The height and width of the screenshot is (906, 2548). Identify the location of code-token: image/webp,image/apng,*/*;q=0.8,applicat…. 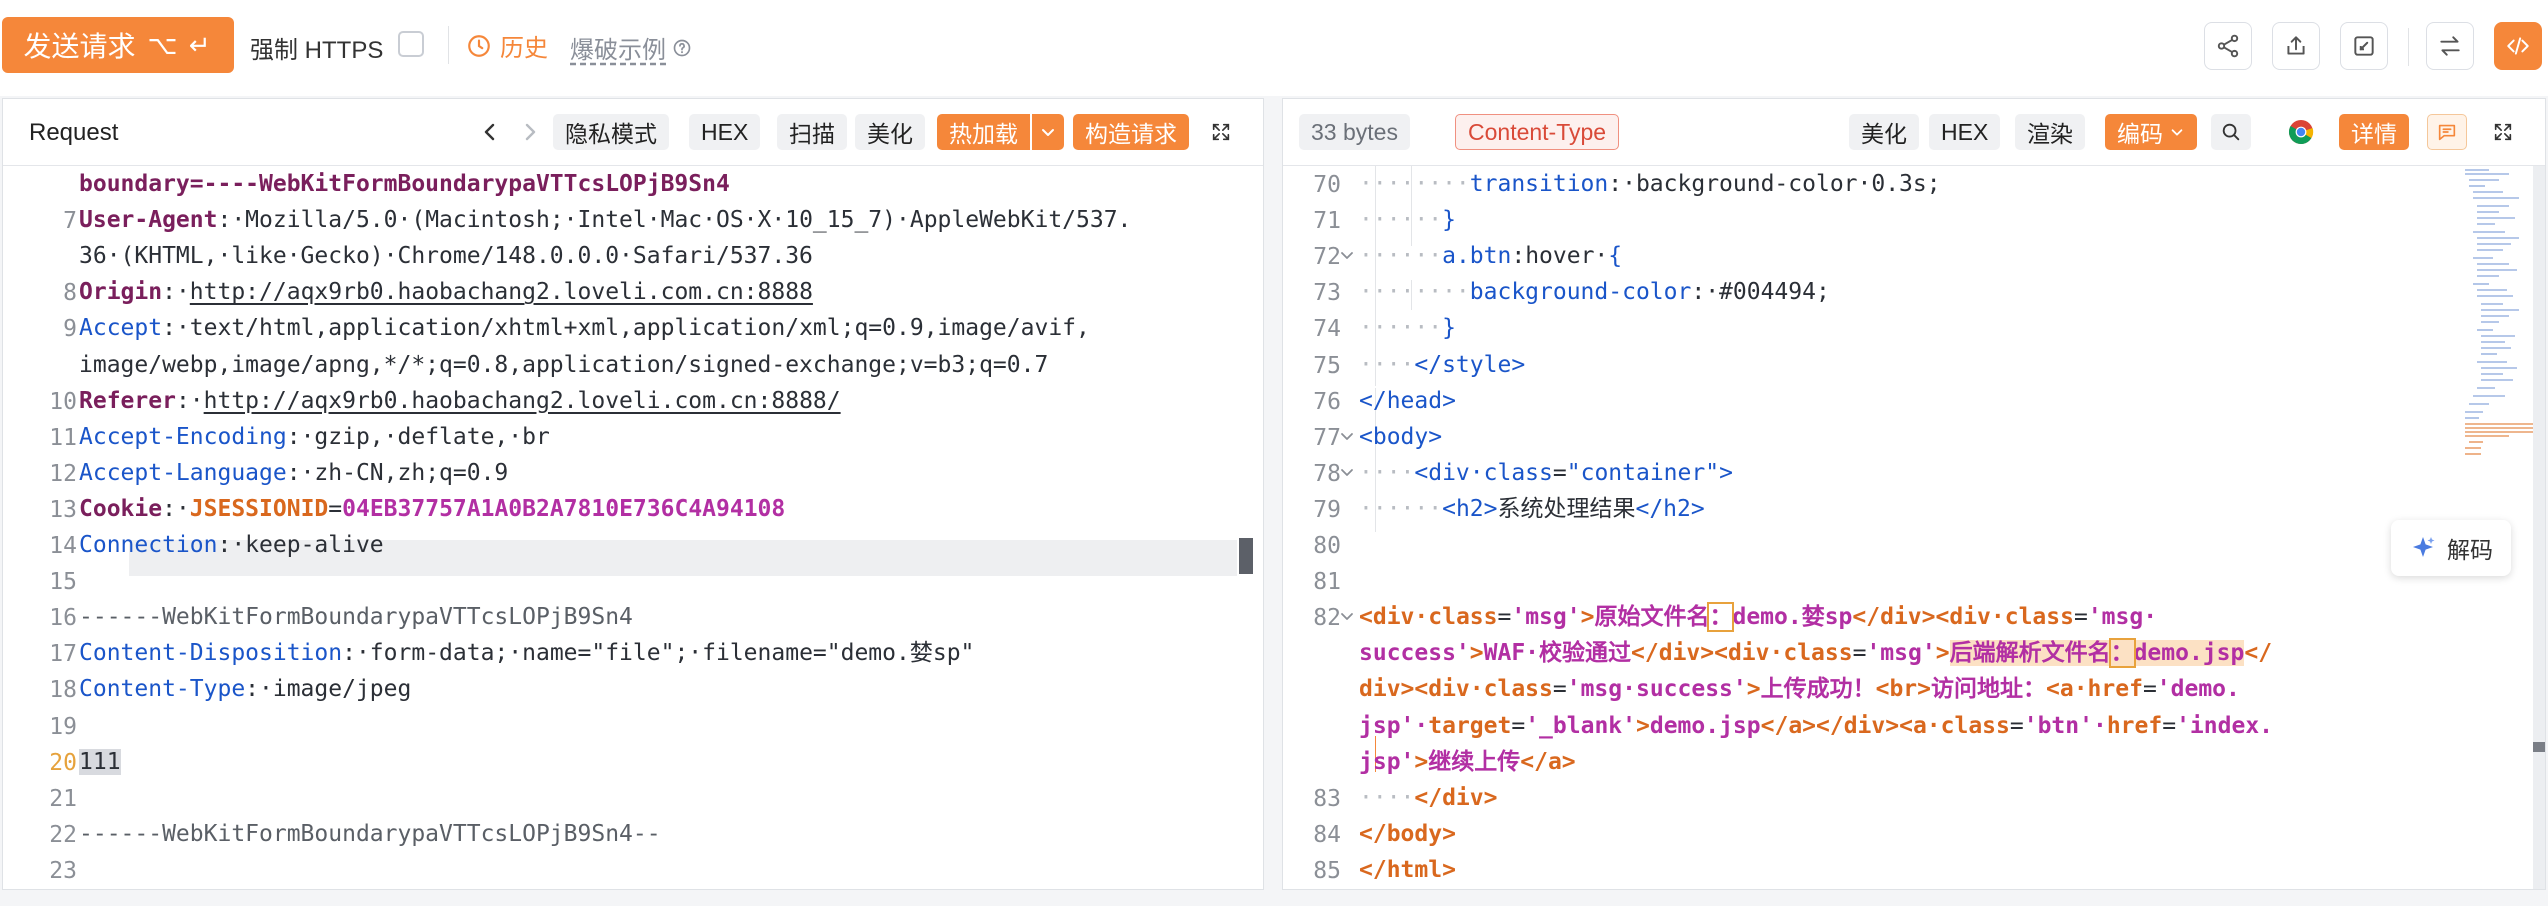
(564, 364).